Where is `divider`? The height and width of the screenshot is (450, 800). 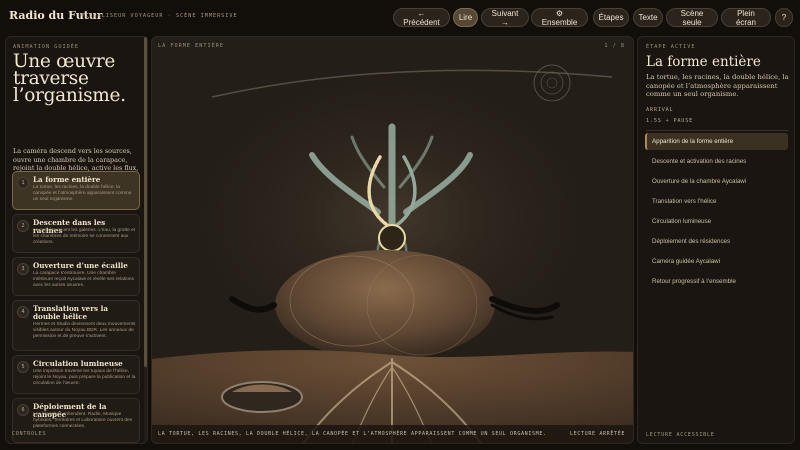
divider is located at coordinates (717, 130).